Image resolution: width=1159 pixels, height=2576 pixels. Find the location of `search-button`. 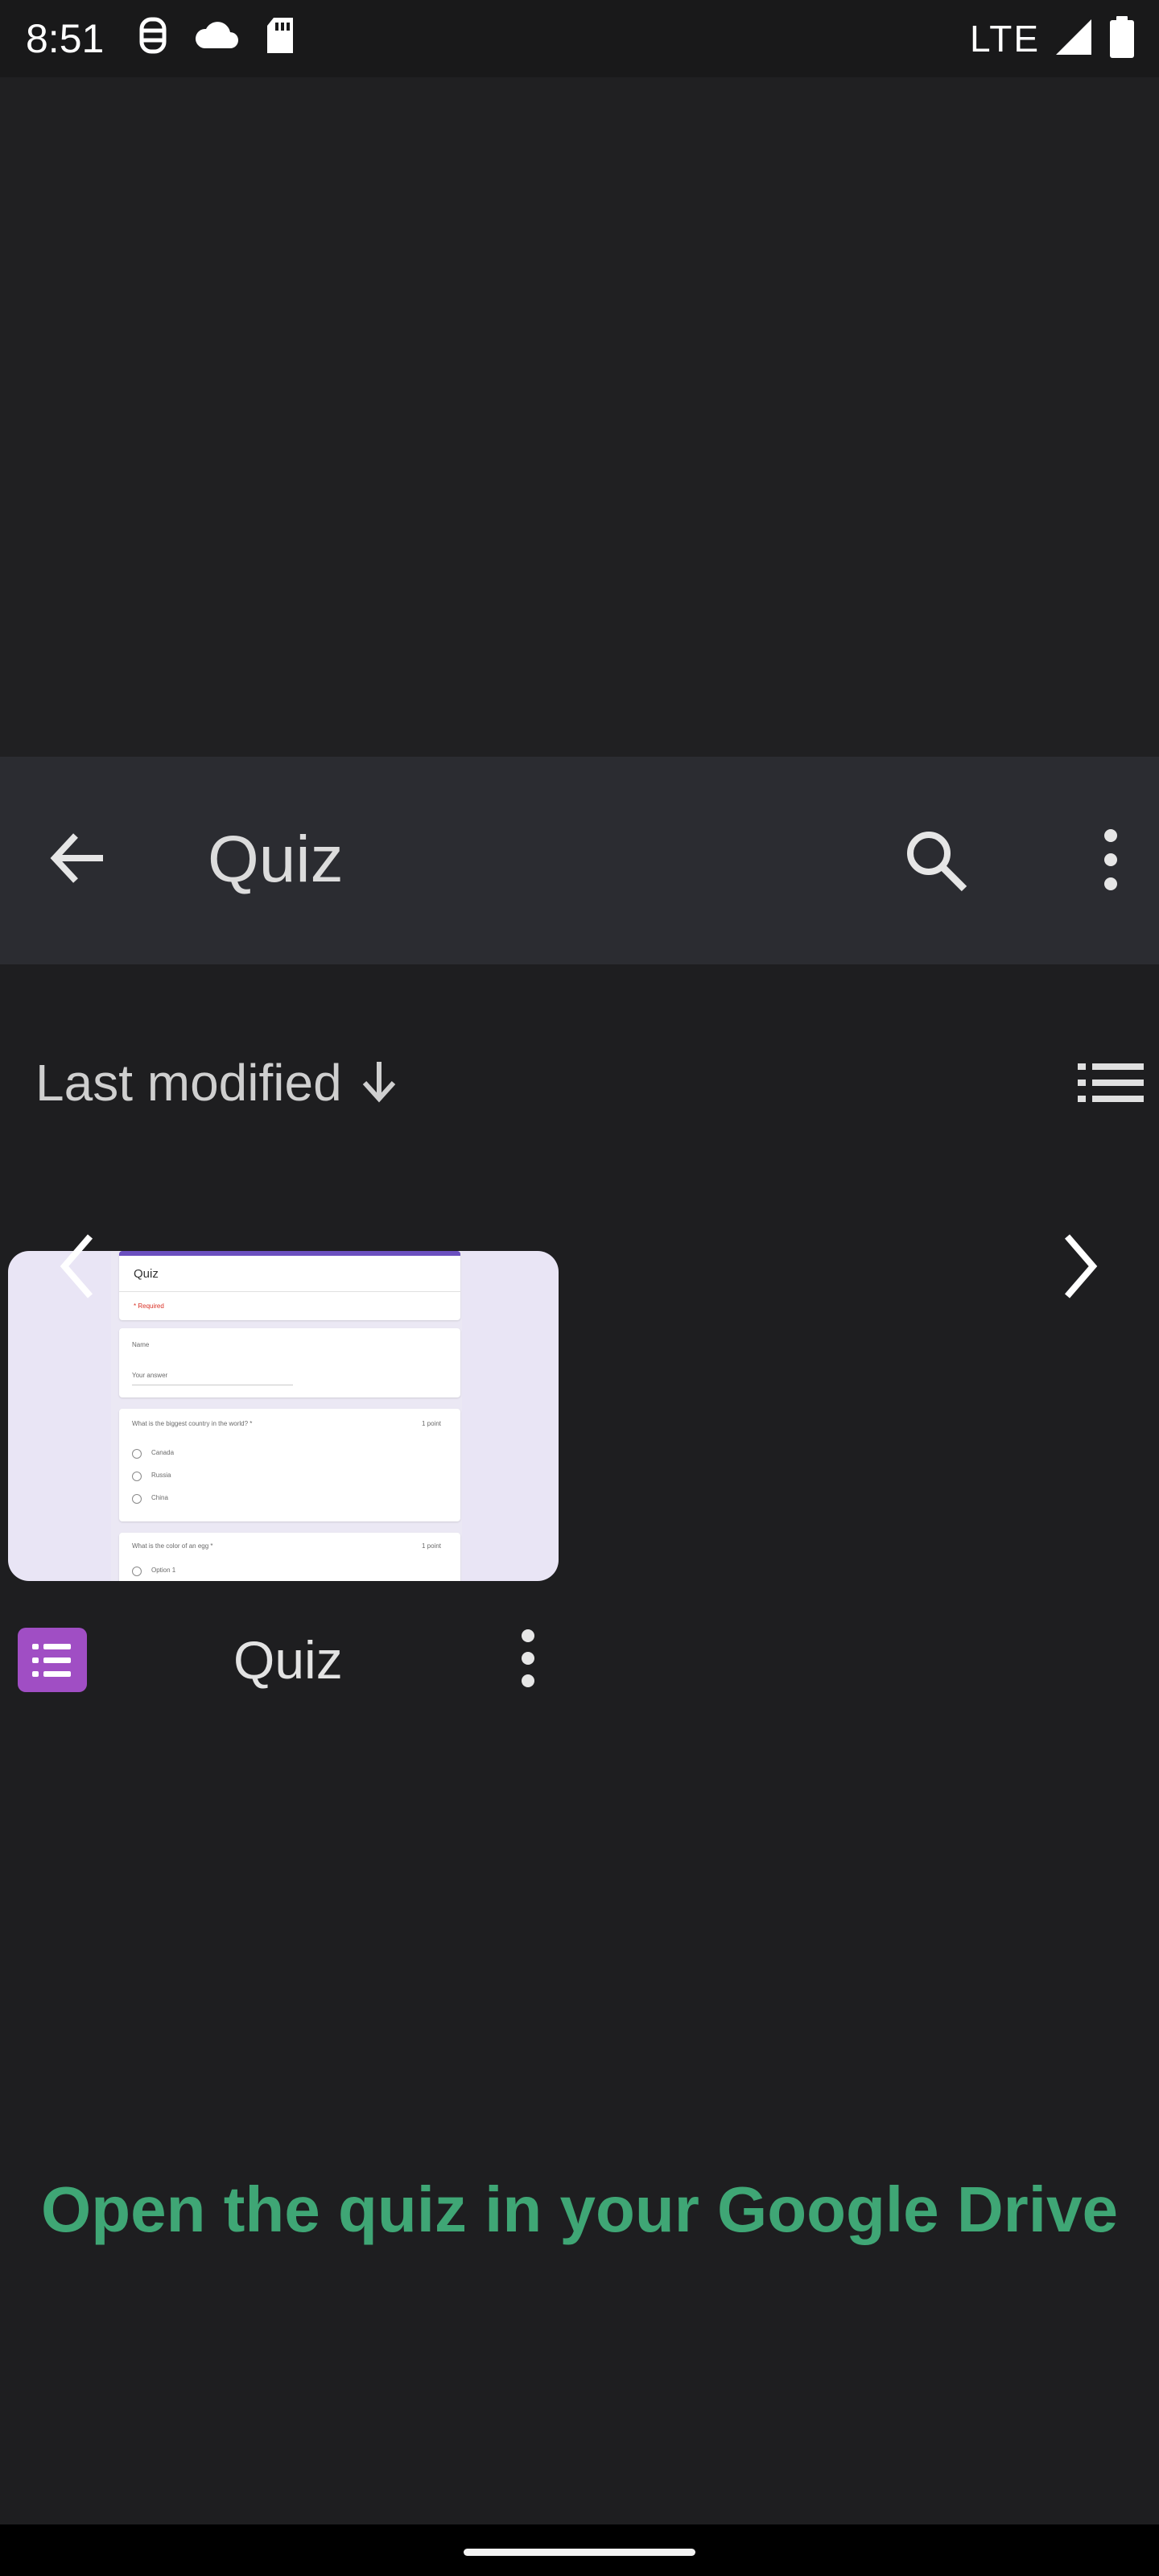

search-button is located at coordinates (935, 861).